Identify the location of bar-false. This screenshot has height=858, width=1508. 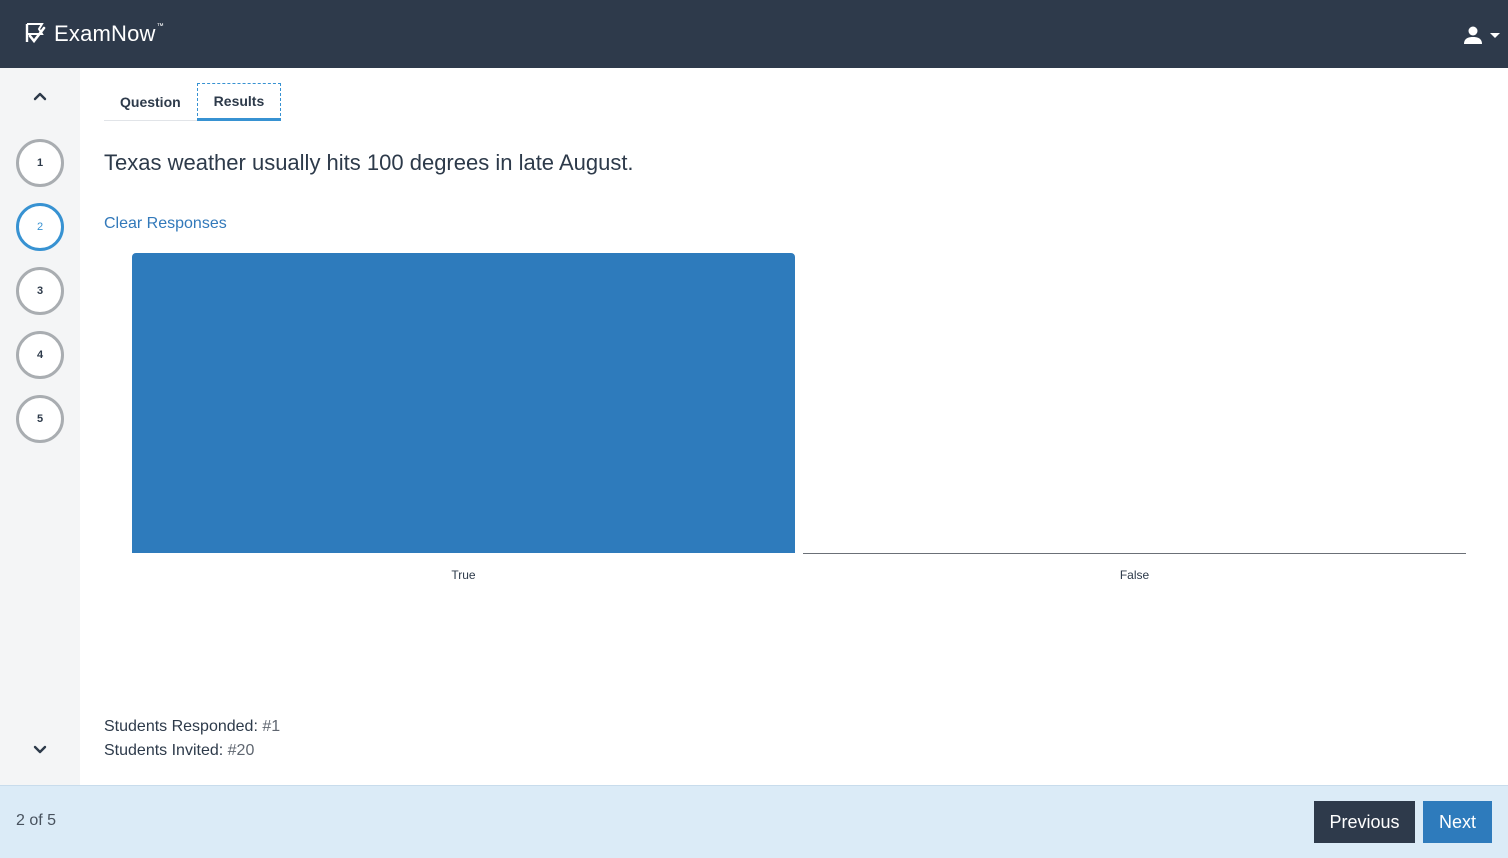
(1134, 553).